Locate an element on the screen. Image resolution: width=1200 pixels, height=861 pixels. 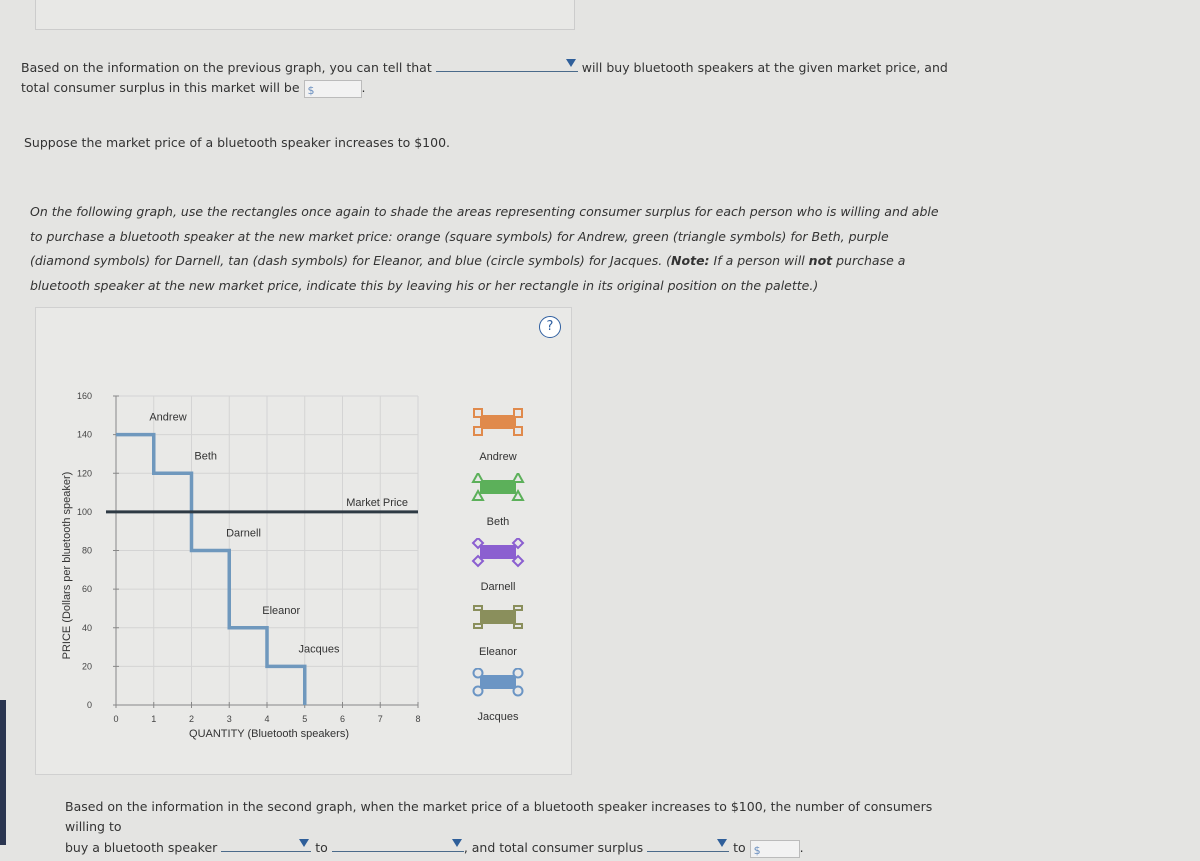
demand-label-beth: Beth is located at coordinates (205, 456).